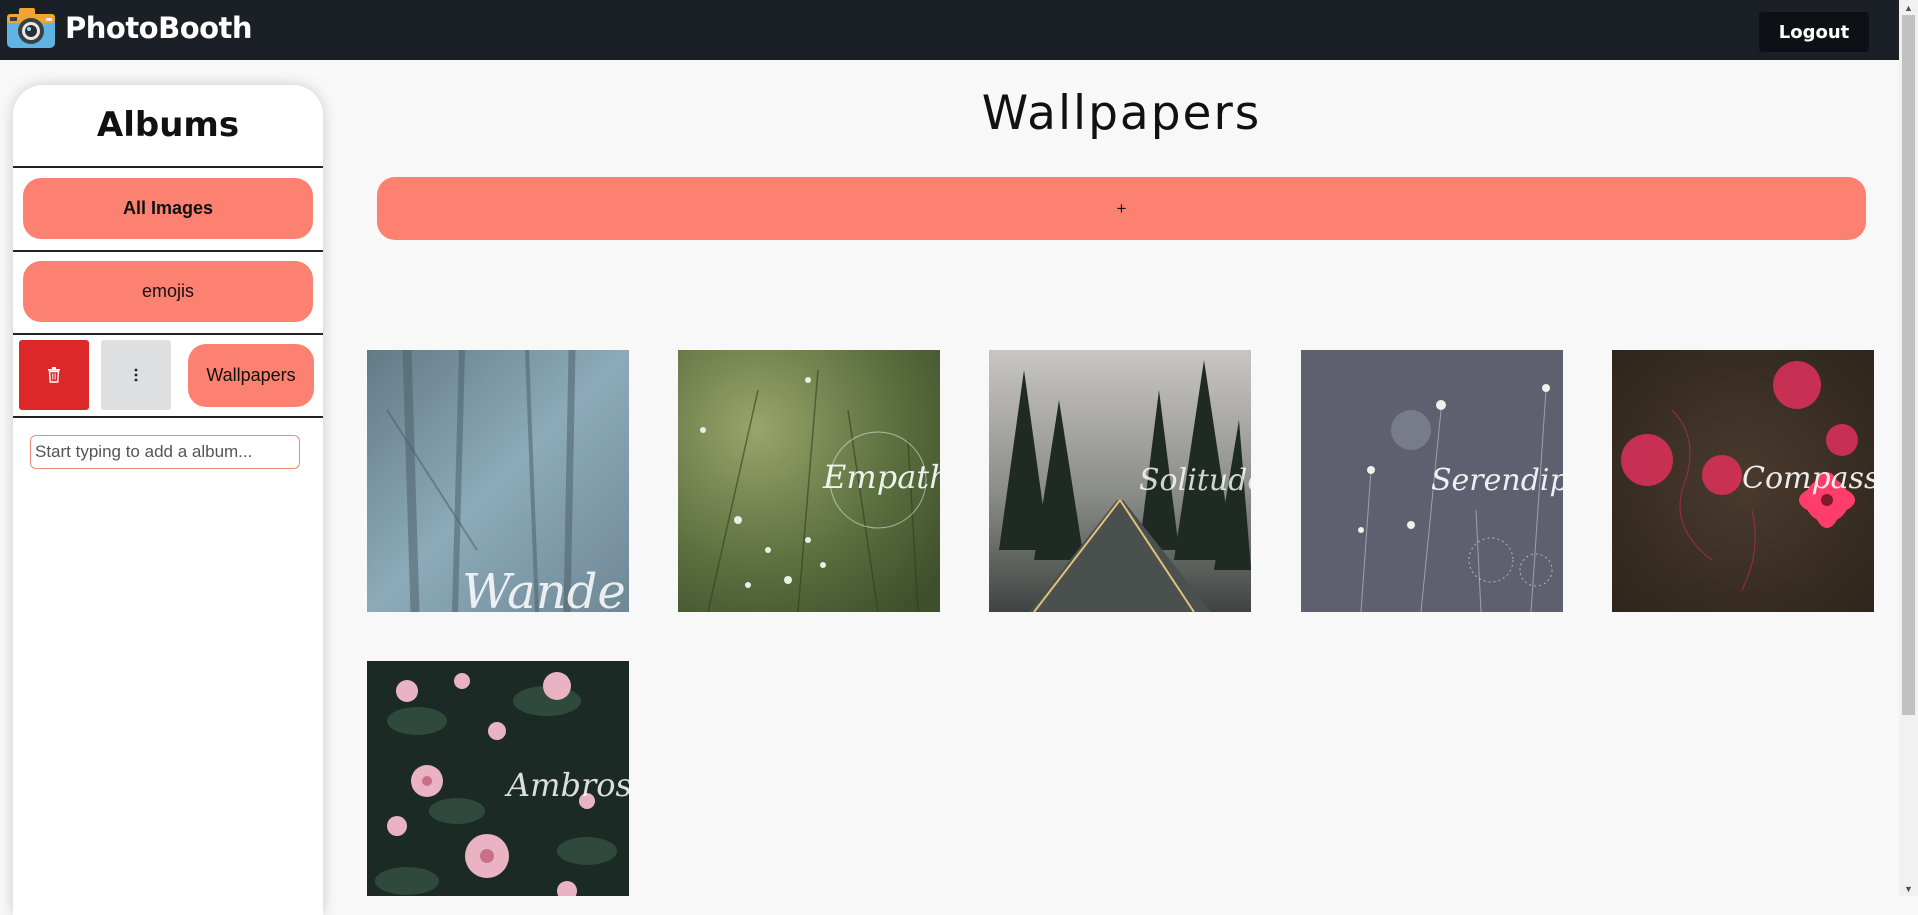 The image size is (1918, 915). Describe the element at coordinates (168, 500) in the screenshot. I see `albums-sidebar: Albums All Images emojis Wallpapers` at that location.